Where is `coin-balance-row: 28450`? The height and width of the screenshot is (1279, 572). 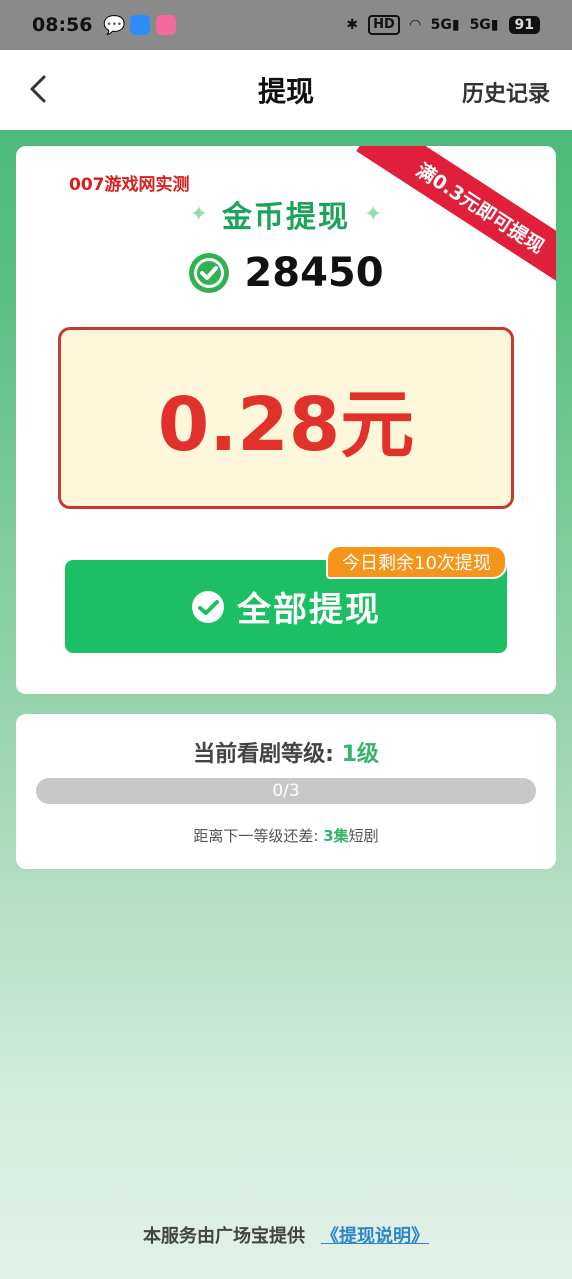 coin-balance-row: 28450 is located at coordinates (286, 273).